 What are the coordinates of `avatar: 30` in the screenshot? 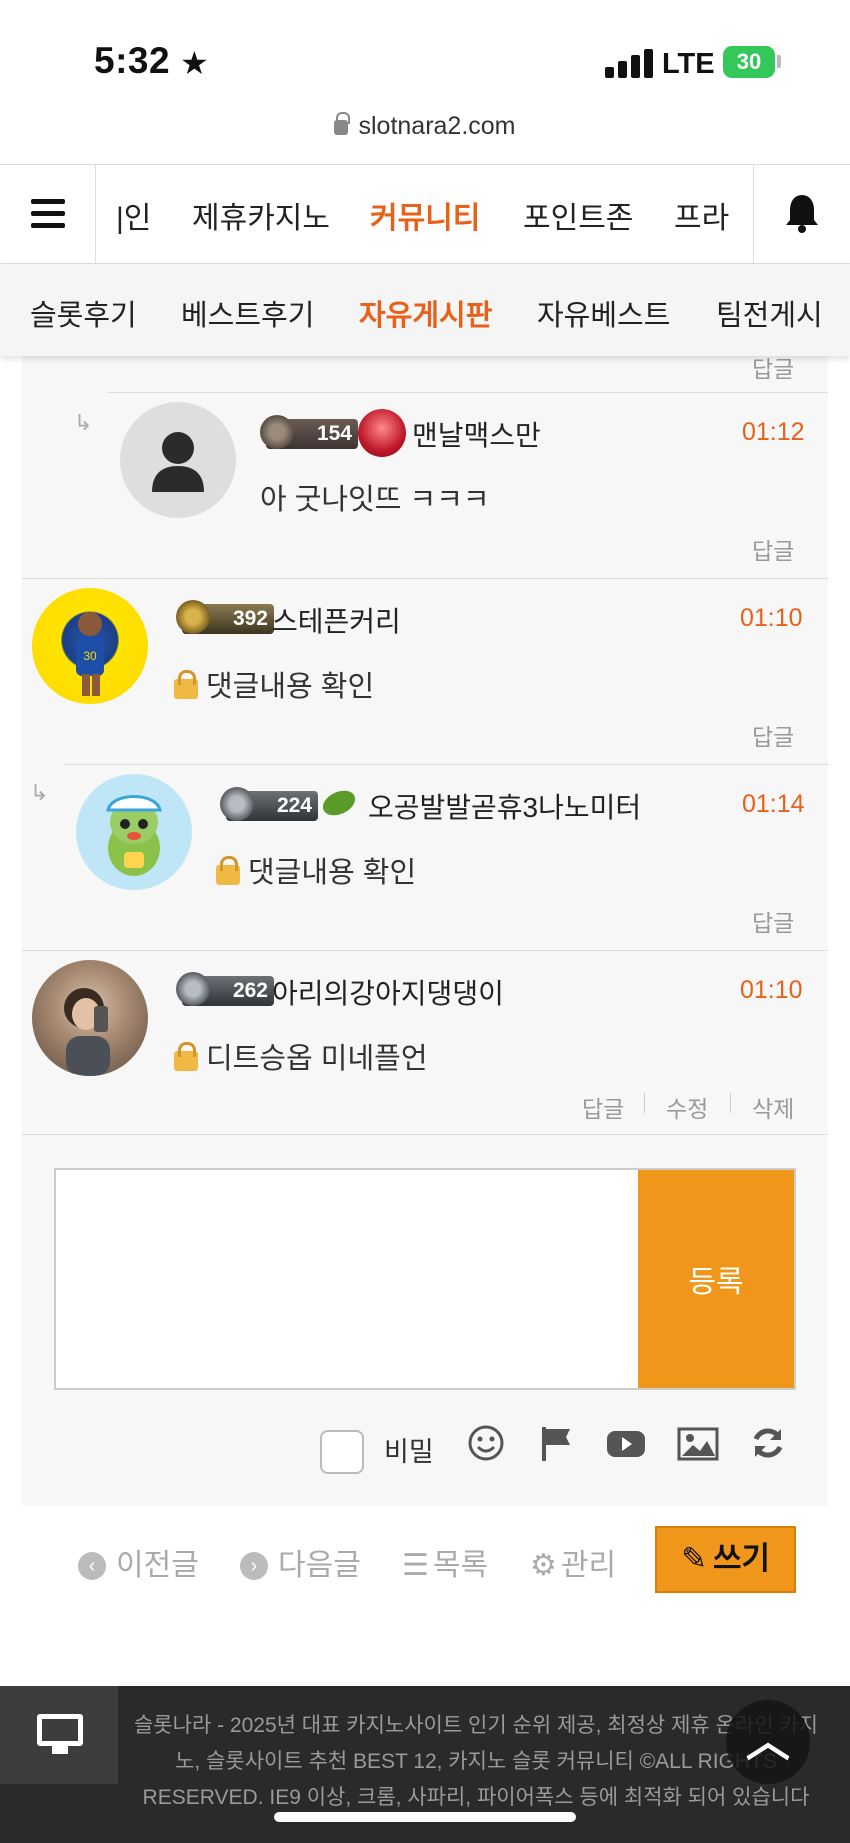 It's located at (90, 646).